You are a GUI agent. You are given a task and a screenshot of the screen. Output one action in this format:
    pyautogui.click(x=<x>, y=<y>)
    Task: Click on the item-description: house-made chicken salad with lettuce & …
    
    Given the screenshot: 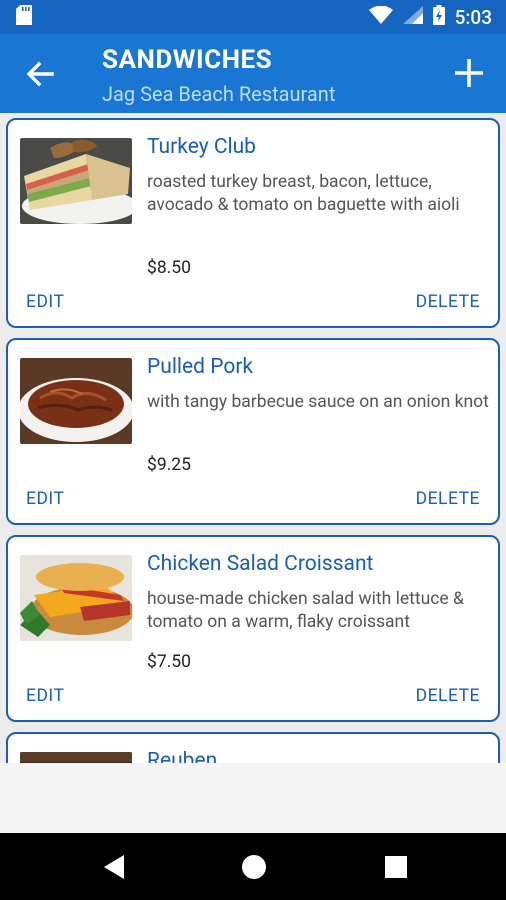 What is the action you would take?
    pyautogui.click(x=305, y=610)
    